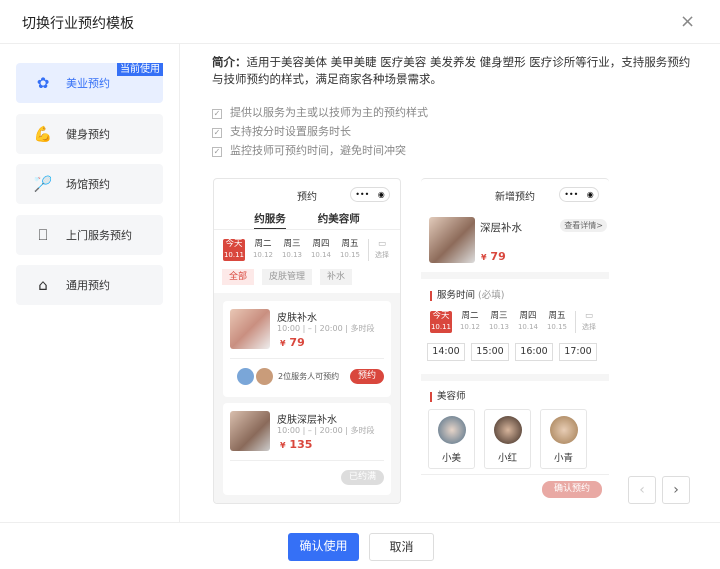 This screenshot has width=720, height=569. Describe the element at coordinates (297, 318) in the screenshot. I see `service-name: 皮肤补水` at that location.